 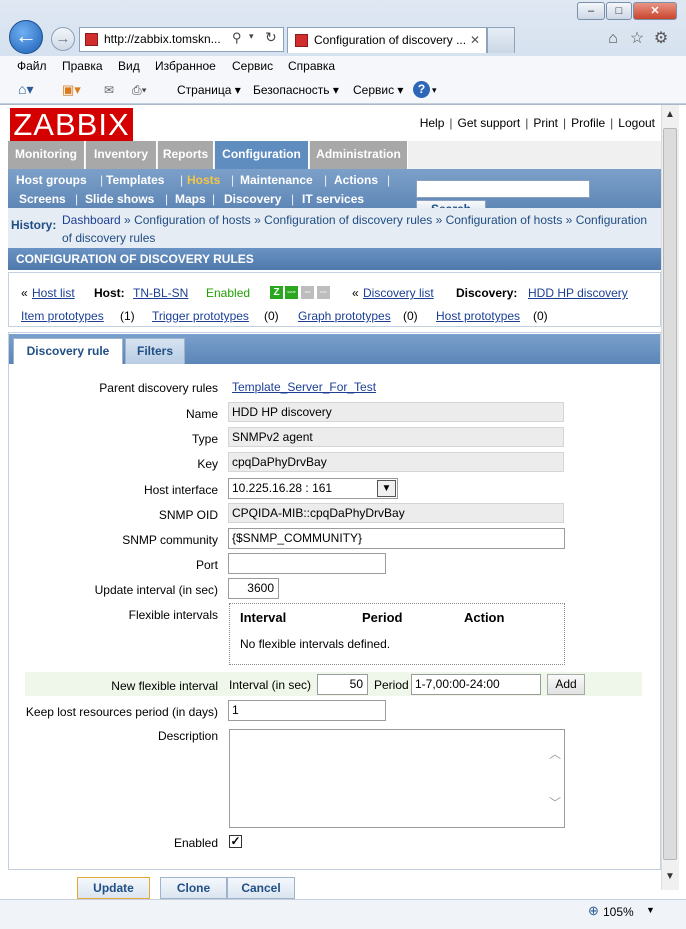 I want to click on settings-gear-icon: ⚙, so click(x=661, y=39).